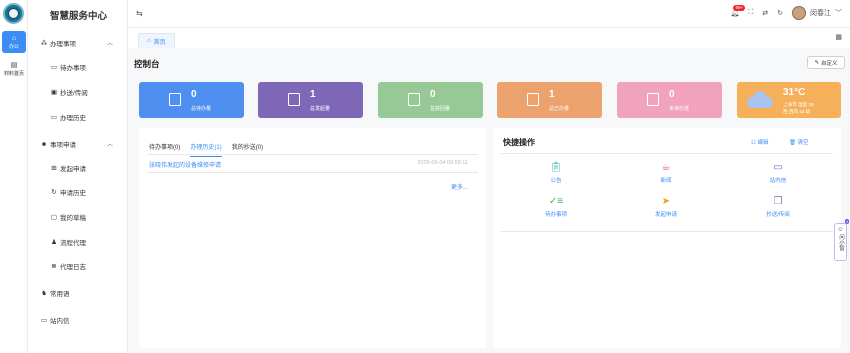 The height and width of the screenshot is (353, 850). I want to click on users-icon: ♞, so click(44, 293).